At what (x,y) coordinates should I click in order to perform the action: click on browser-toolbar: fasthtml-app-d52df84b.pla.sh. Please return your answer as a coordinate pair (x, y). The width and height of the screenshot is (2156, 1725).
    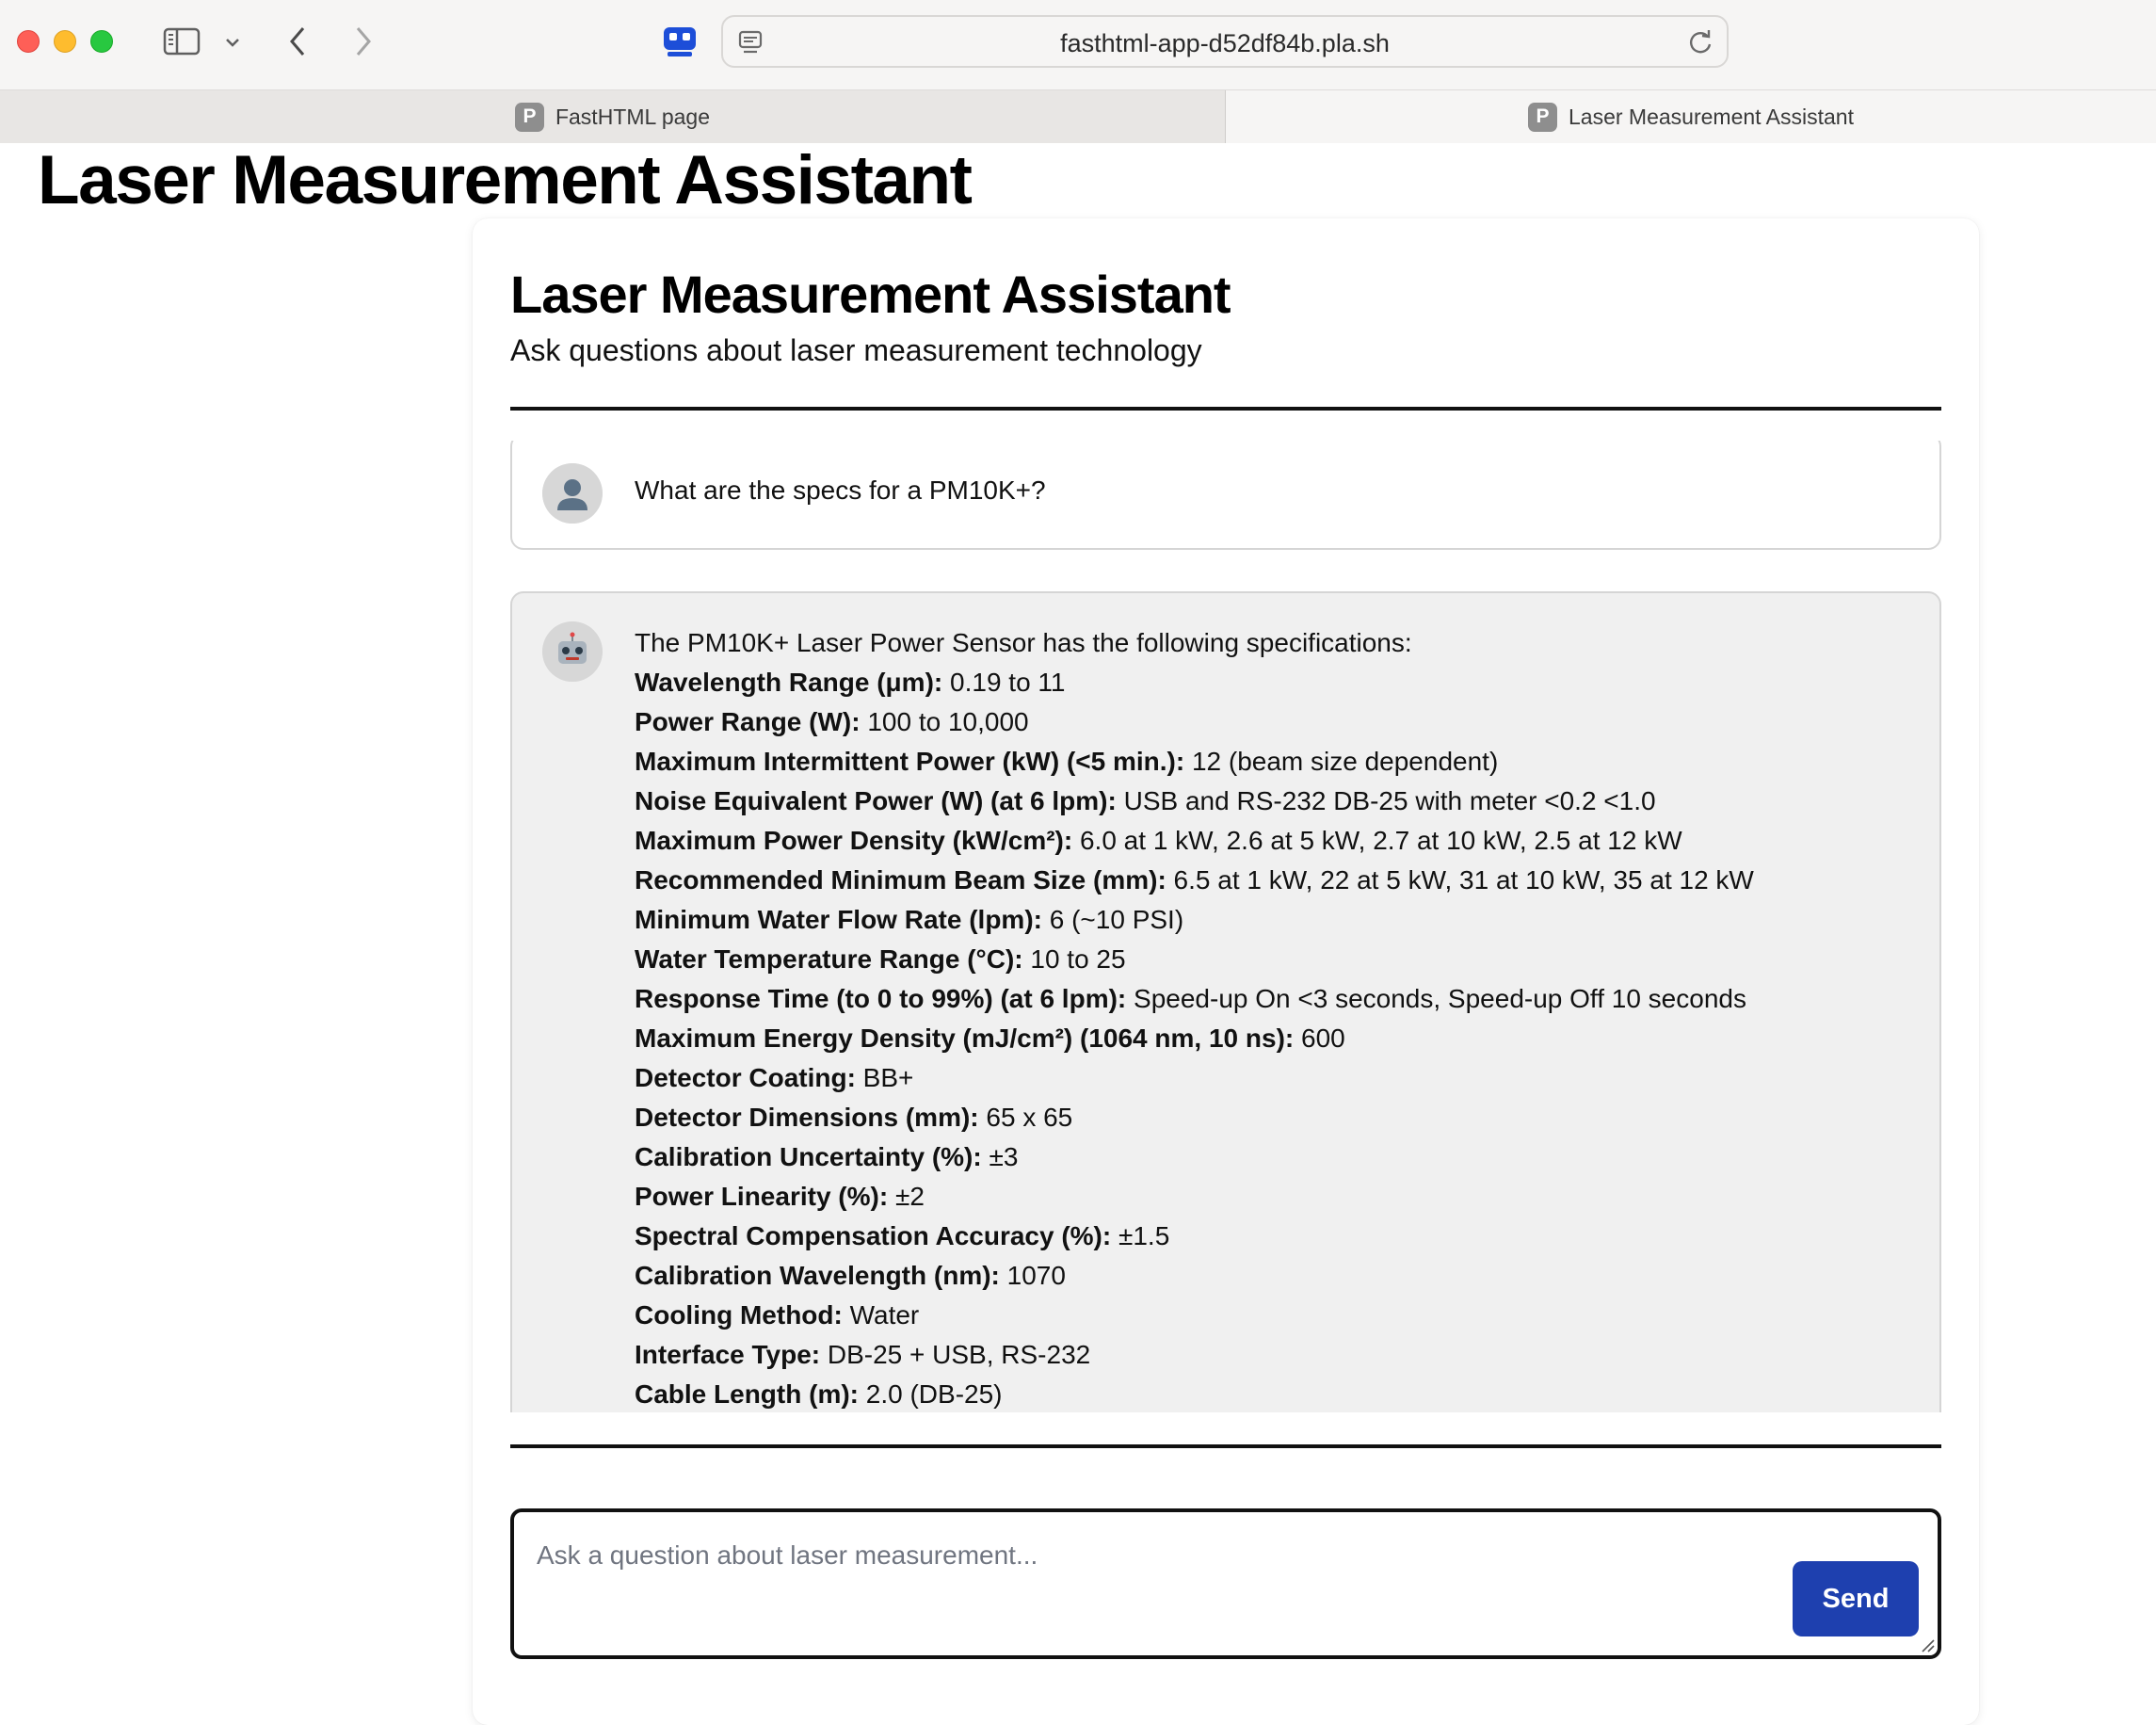
    Looking at the image, I should click on (1078, 45).